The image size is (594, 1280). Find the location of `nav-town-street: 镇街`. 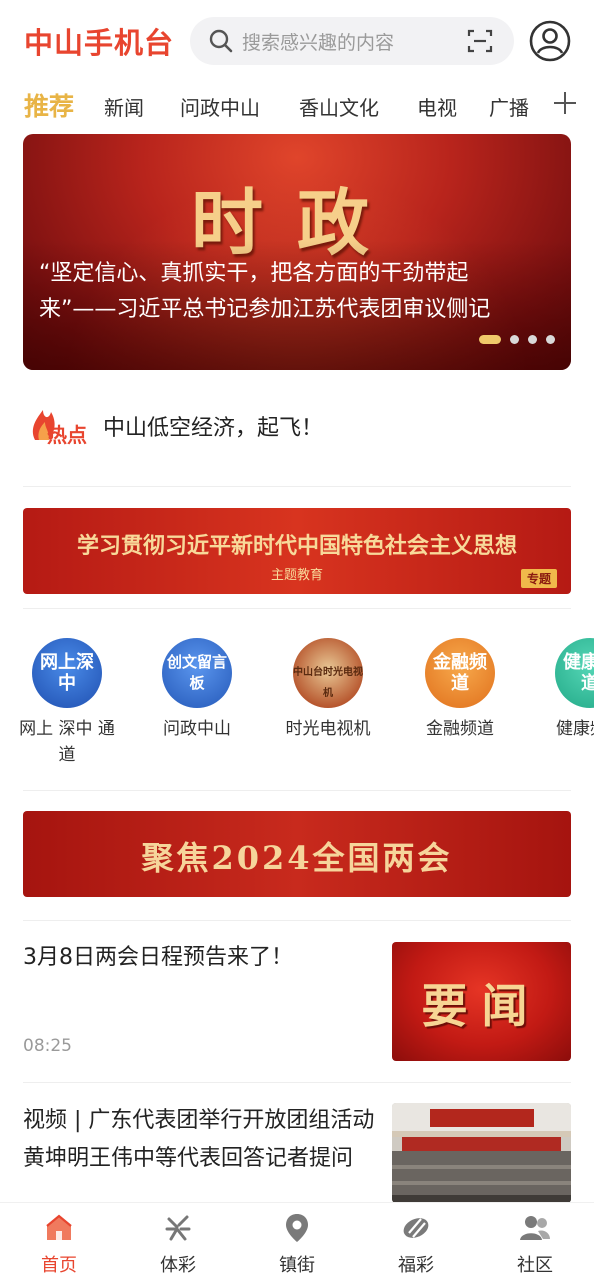

nav-town-street: 镇街 is located at coordinates (297, 1244).